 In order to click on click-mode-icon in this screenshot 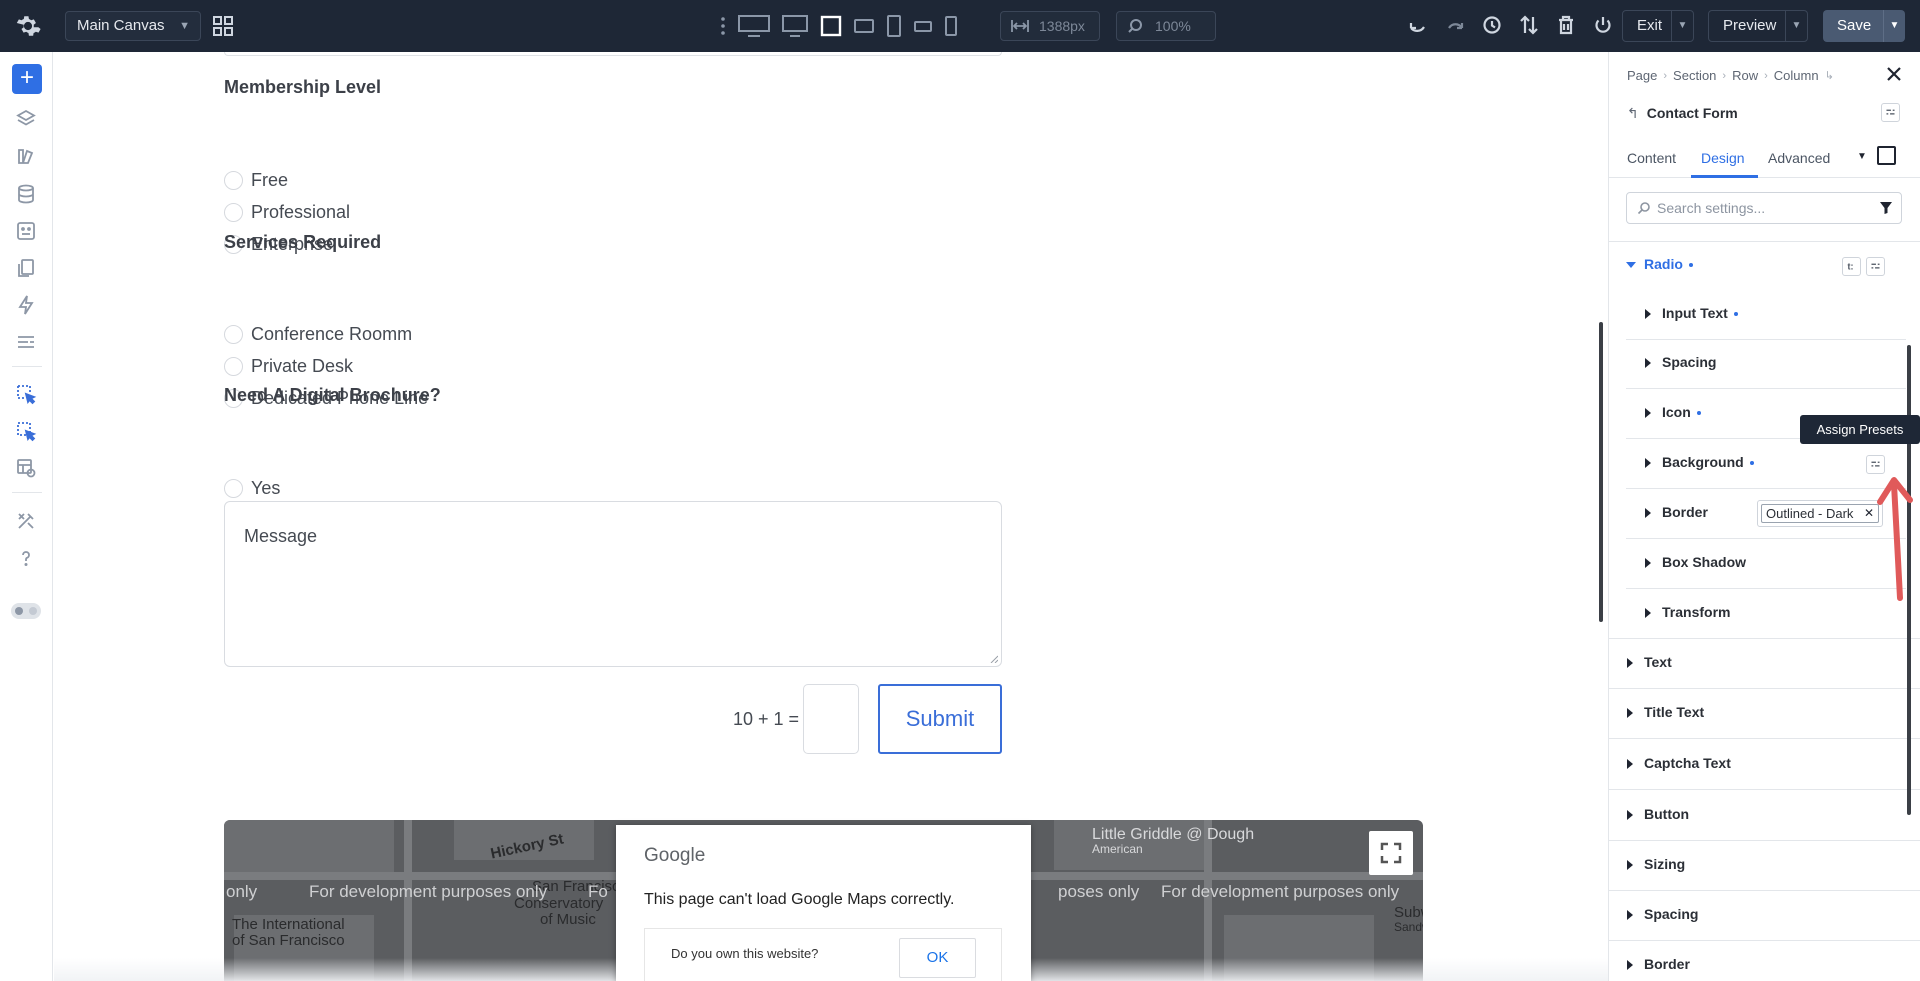, I will do `click(26, 394)`.